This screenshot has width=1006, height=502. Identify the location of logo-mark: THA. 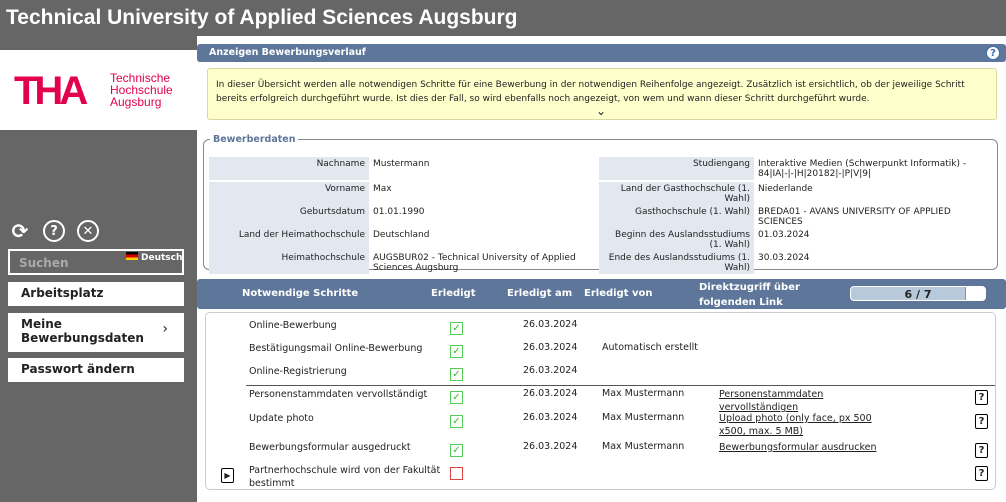
(51, 91).